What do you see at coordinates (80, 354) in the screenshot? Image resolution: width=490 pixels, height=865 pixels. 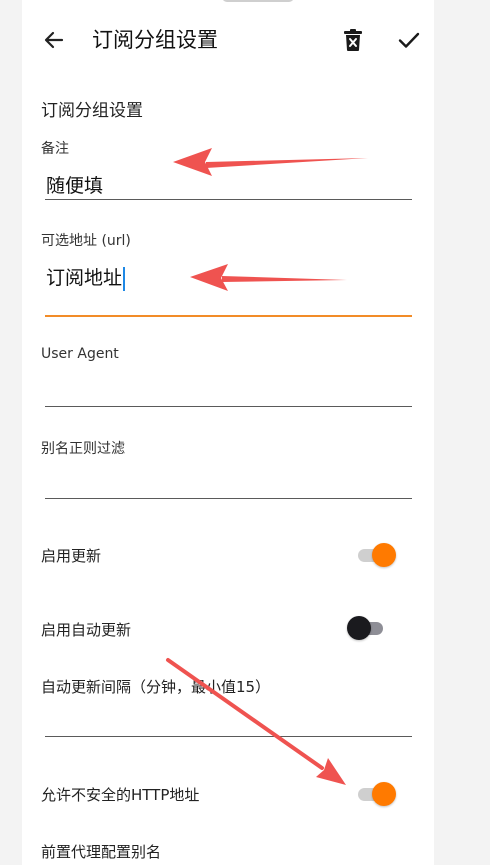 I see `user-agent-label: User Agent` at bounding box center [80, 354].